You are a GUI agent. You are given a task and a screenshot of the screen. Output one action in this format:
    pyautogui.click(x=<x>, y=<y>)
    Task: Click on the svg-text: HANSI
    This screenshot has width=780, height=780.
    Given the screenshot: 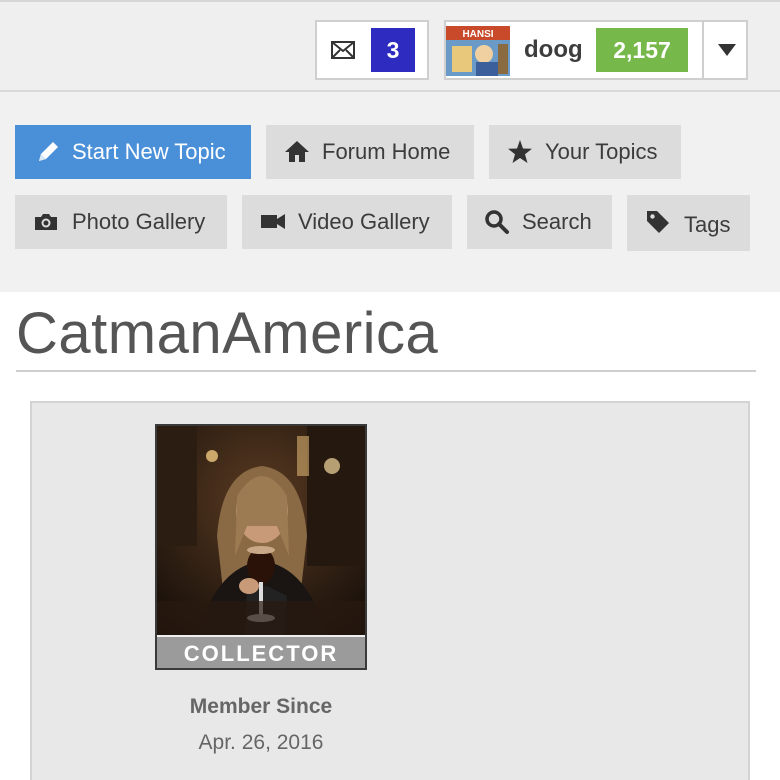 What is the action you would take?
    pyautogui.click(x=477, y=34)
    